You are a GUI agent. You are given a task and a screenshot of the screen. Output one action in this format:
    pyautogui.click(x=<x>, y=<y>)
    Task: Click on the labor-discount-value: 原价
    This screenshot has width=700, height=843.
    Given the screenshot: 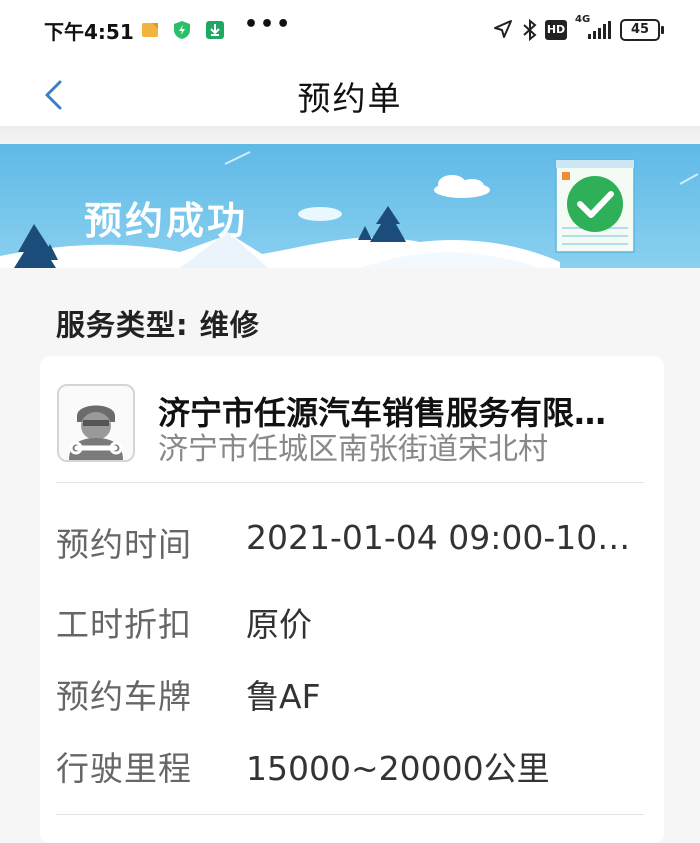 What is the action you would take?
    pyautogui.click(x=279, y=624)
    